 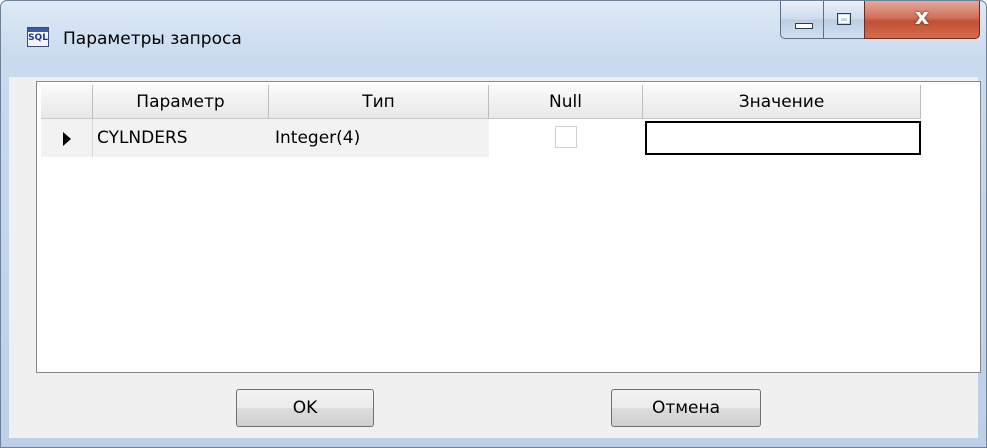 I want to click on cell-value, so click(x=783, y=138).